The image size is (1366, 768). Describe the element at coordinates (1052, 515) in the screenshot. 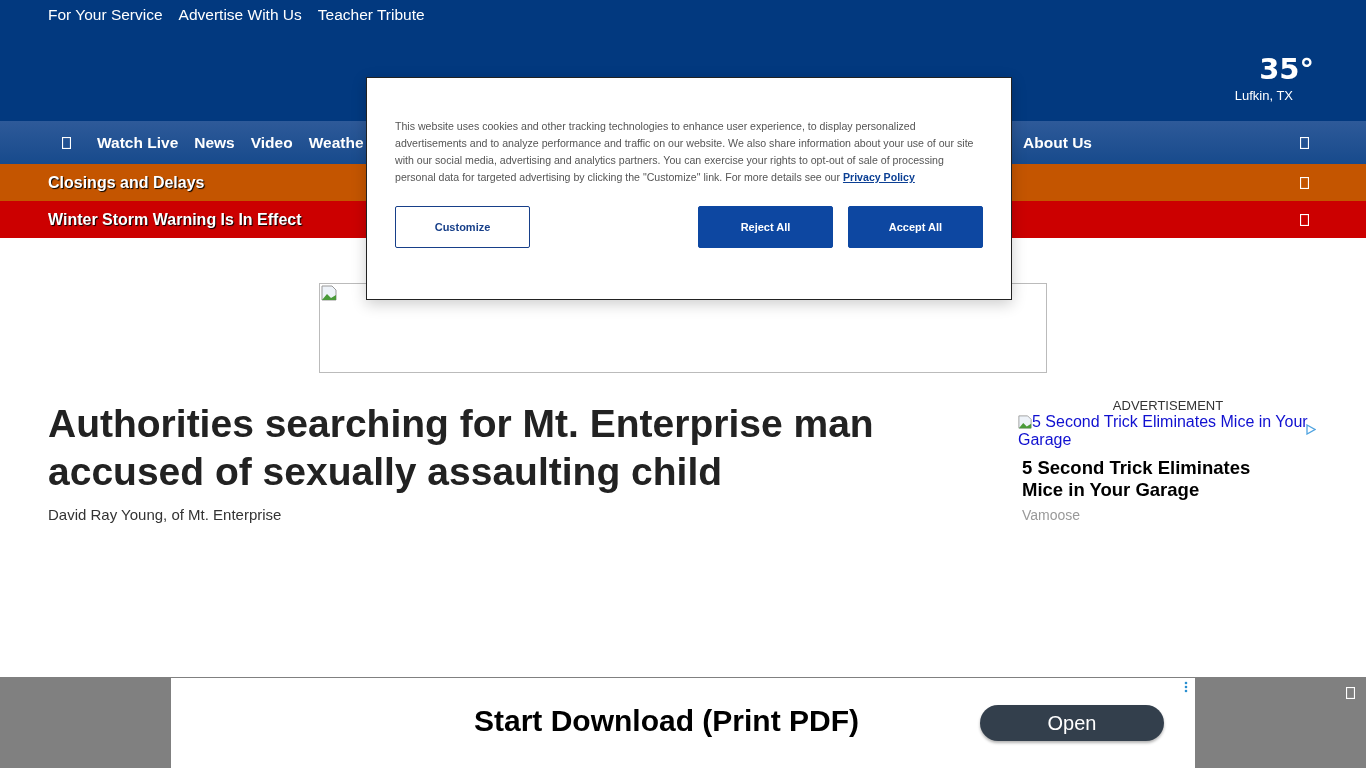

I see `ad-source: Vamoose` at that location.